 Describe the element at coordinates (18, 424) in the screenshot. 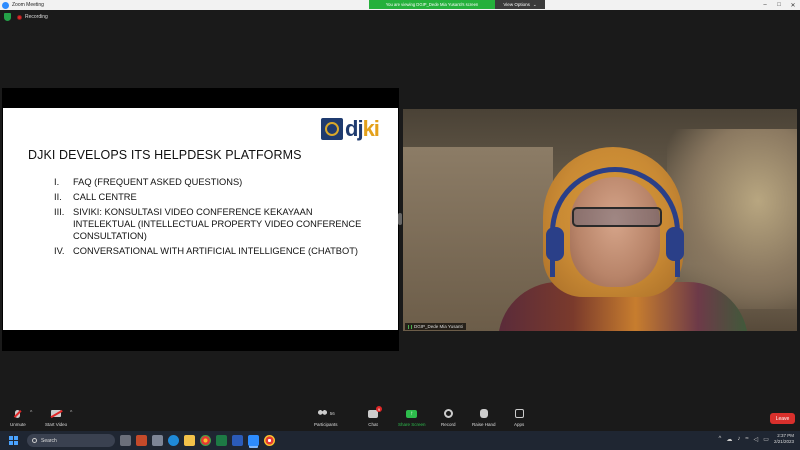

I see `unmute-label: Unmute` at that location.